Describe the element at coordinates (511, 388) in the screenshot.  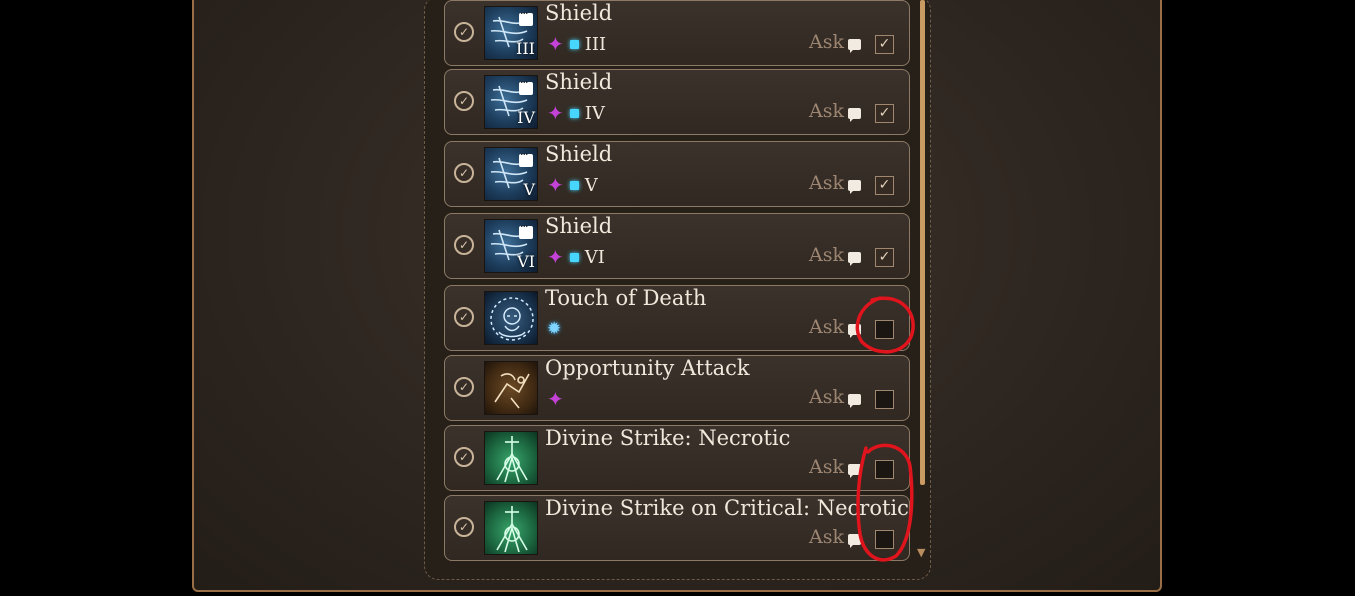
I see `opportunity-attack-icon` at that location.